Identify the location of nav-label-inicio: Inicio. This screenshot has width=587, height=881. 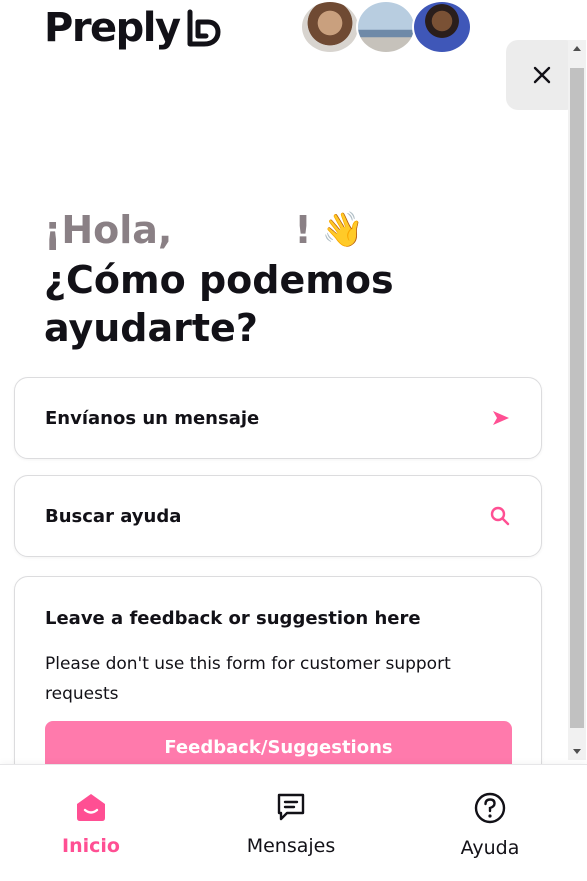
(91, 846).